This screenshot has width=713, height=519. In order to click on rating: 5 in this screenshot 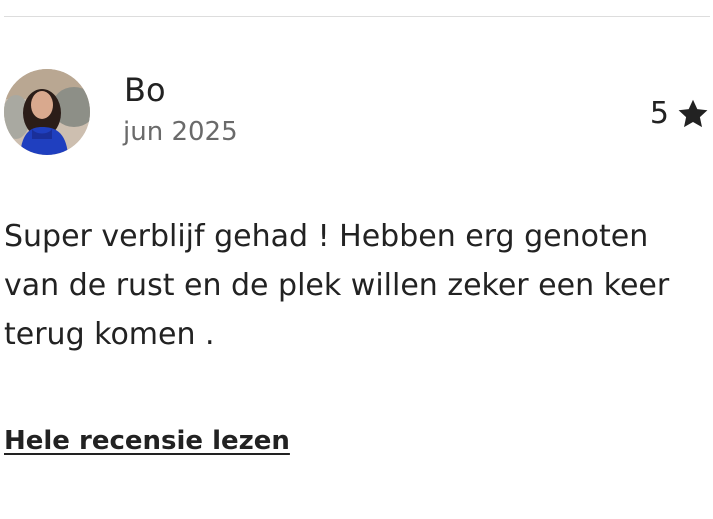, I will do `click(679, 114)`.